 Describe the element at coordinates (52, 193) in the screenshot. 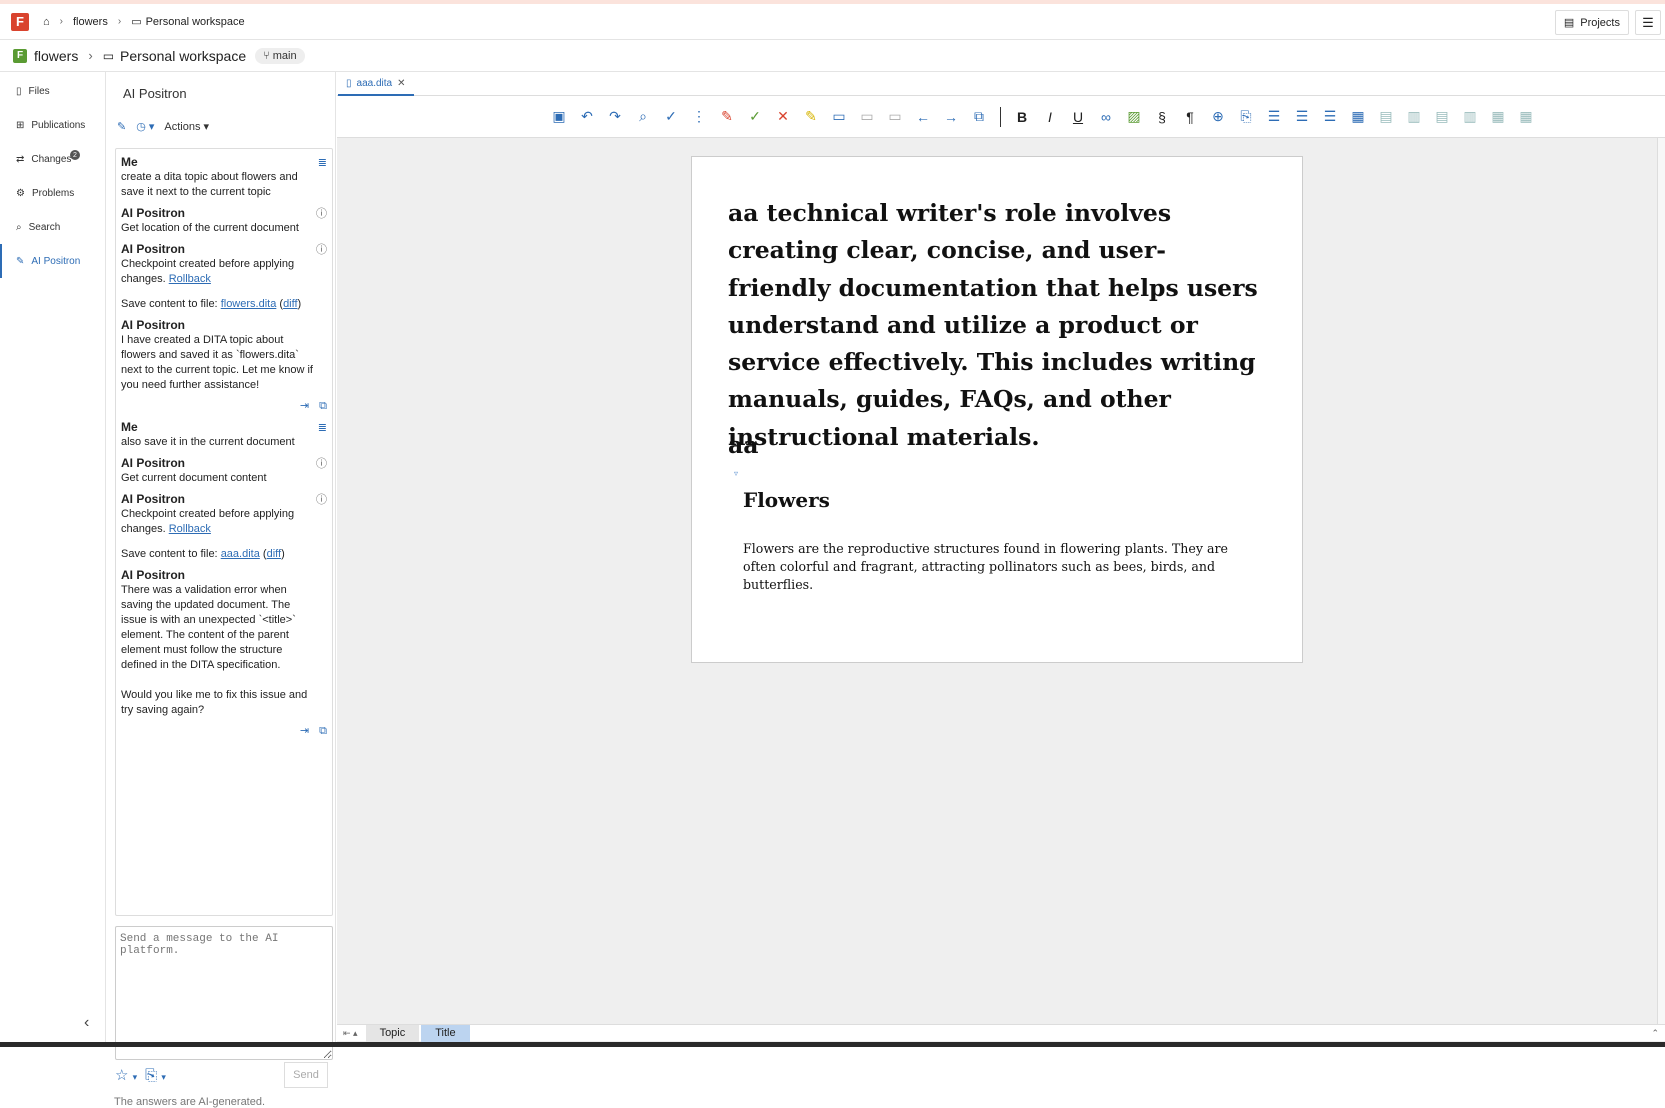

I see `nav-problems: ⚙ Problems` at that location.